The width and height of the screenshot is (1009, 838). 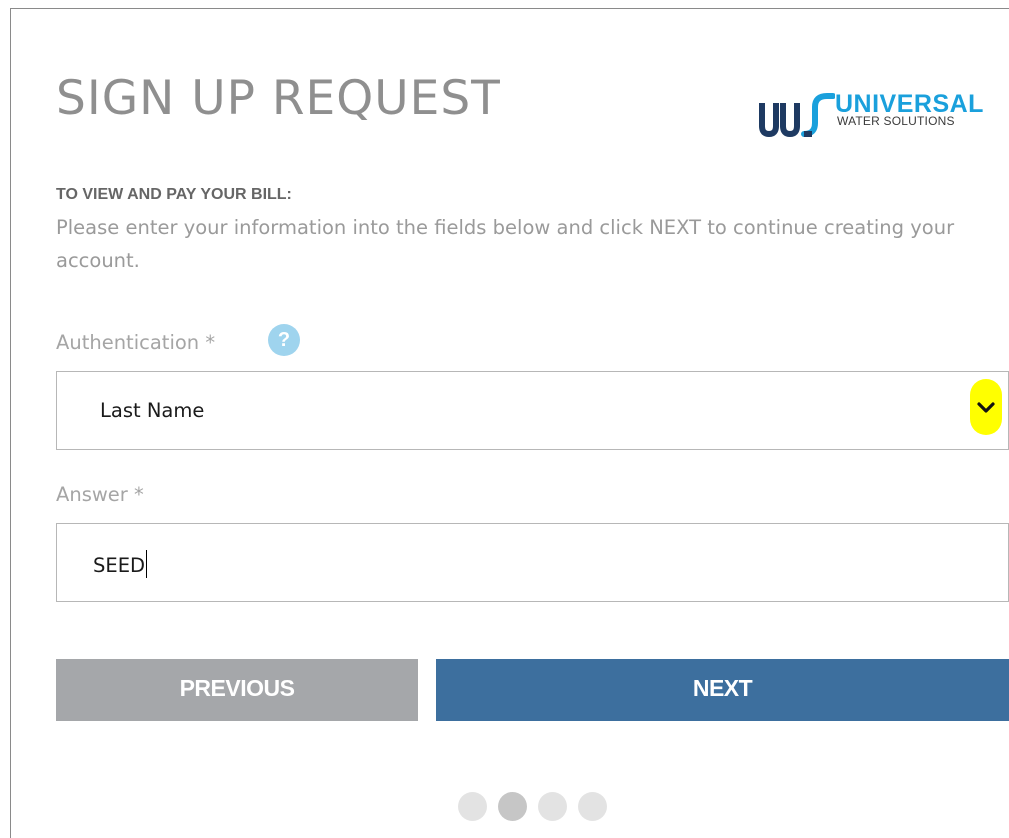 What do you see at coordinates (100, 494) in the screenshot?
I see `answer-label: Answer *` at bounding box center [100, 494].